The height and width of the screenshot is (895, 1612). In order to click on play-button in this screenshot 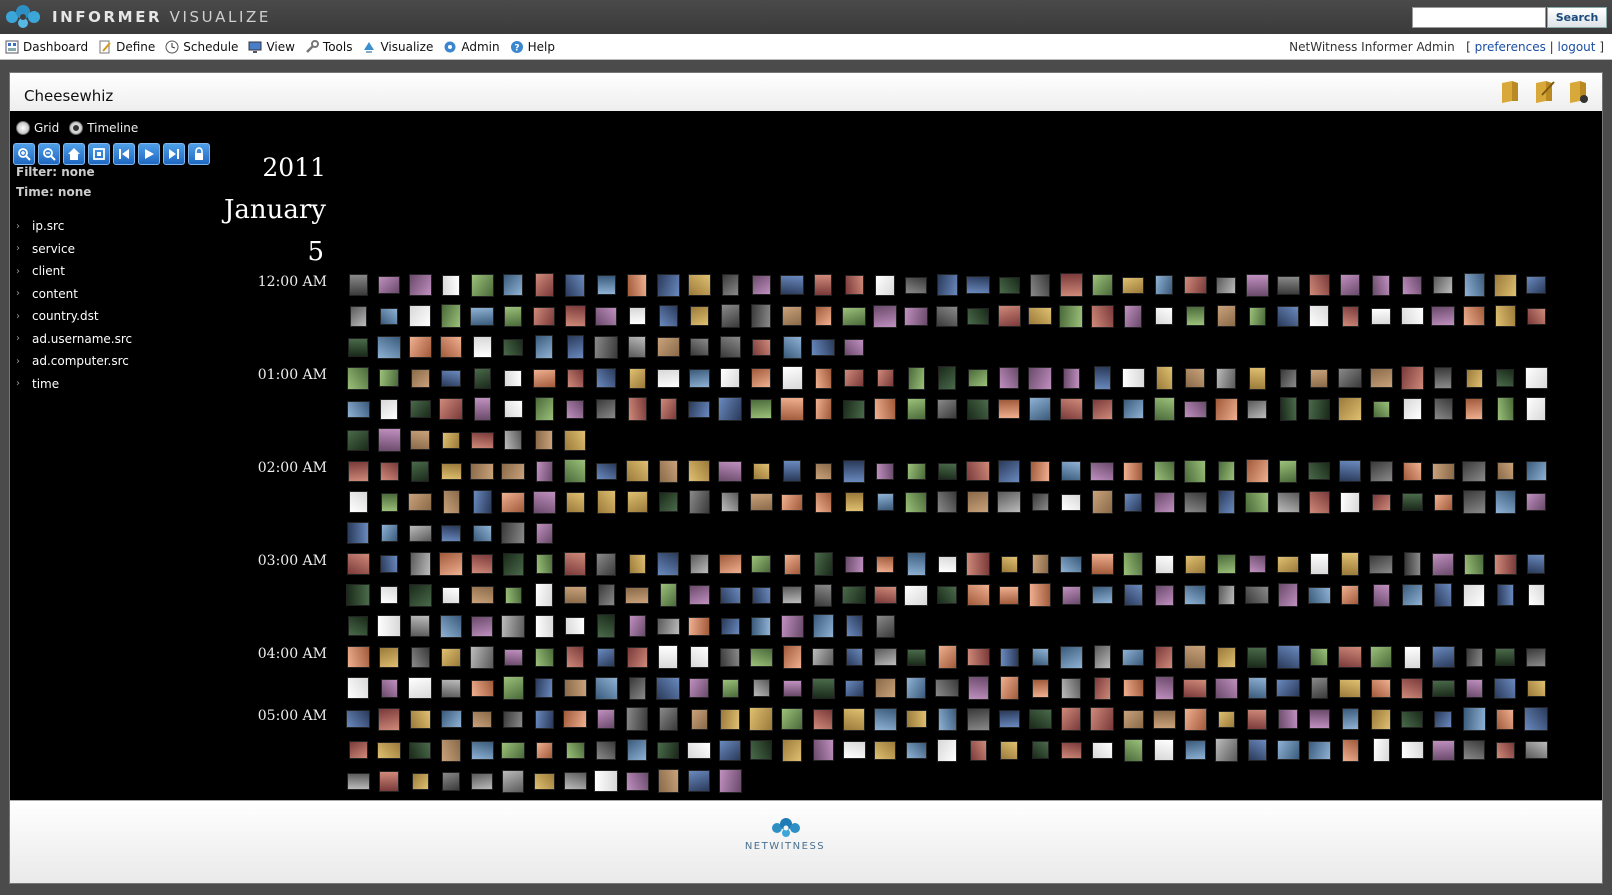, I will do `click(149, 154)`.